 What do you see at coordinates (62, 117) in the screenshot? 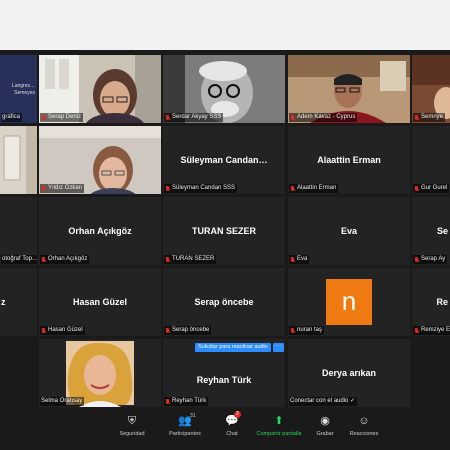
I see `participant-name-label: Serap Deniz` at bounding box center [62, 117].